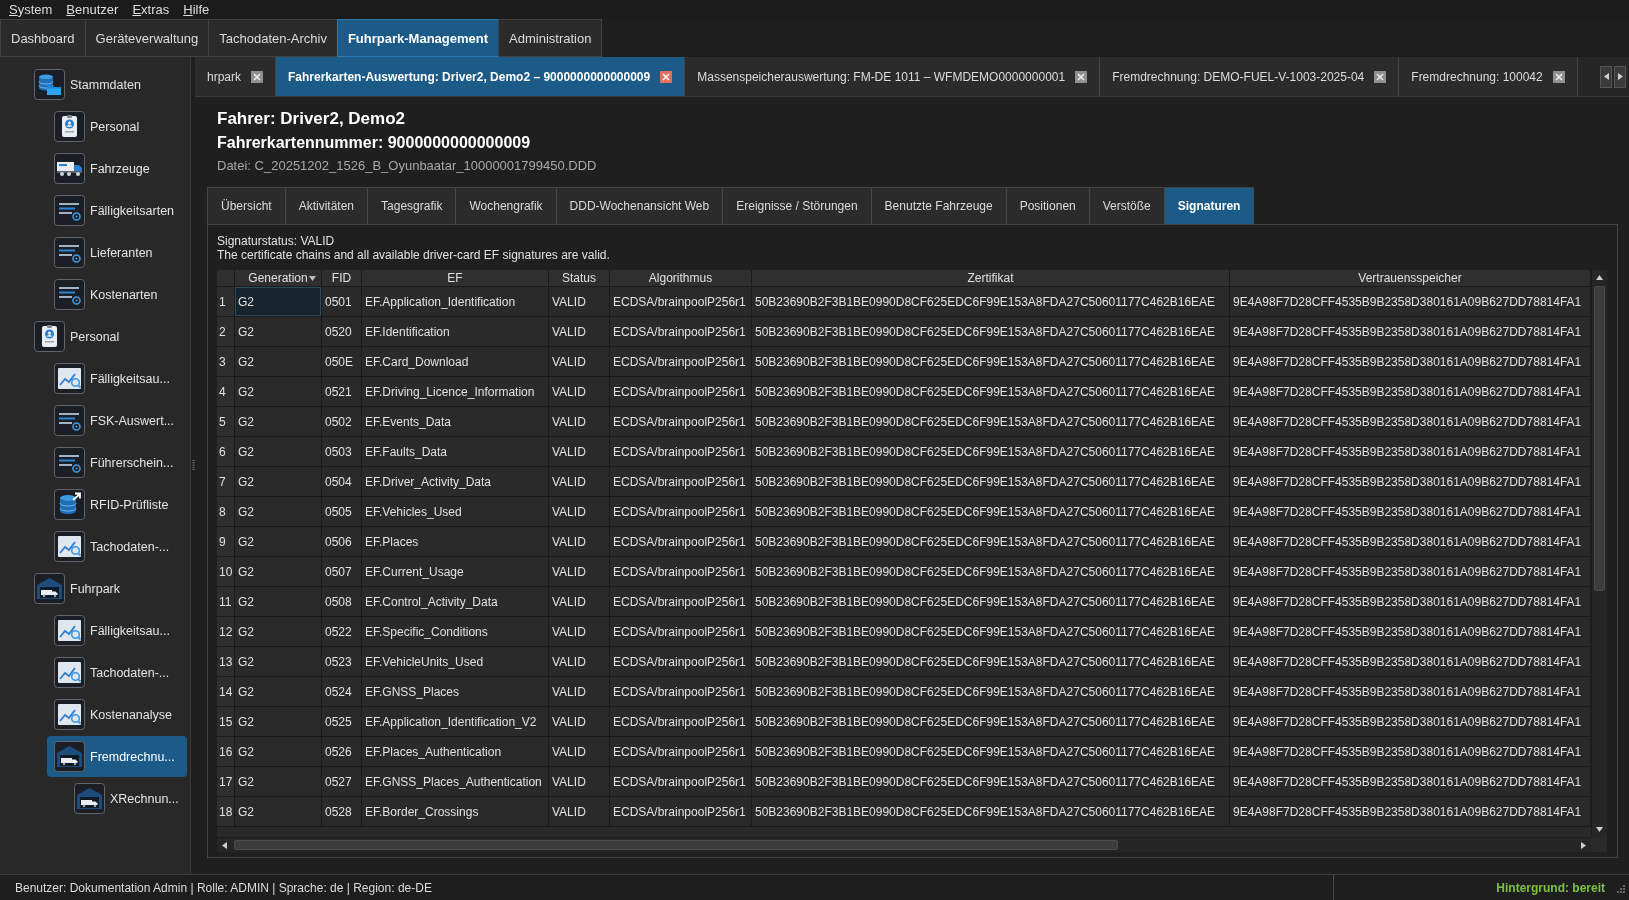 The image size is (1629, 900). Describe the element at coordinates (1599, 829) in the screenshot. I see `triangle-down-icon` at that location.